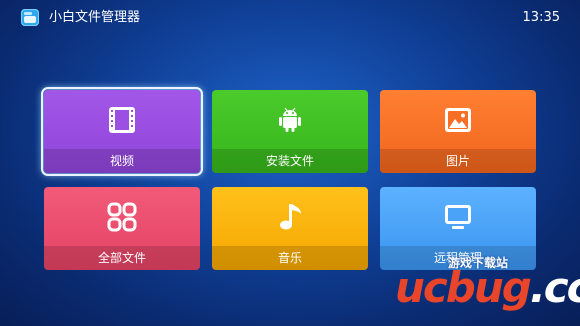 This screenshot has width=580, height=326. What do you see at coordinates (463, 287) in the screenshot?
I see `watermark-logo-text: ucbug` at bounding box center [463, 287].